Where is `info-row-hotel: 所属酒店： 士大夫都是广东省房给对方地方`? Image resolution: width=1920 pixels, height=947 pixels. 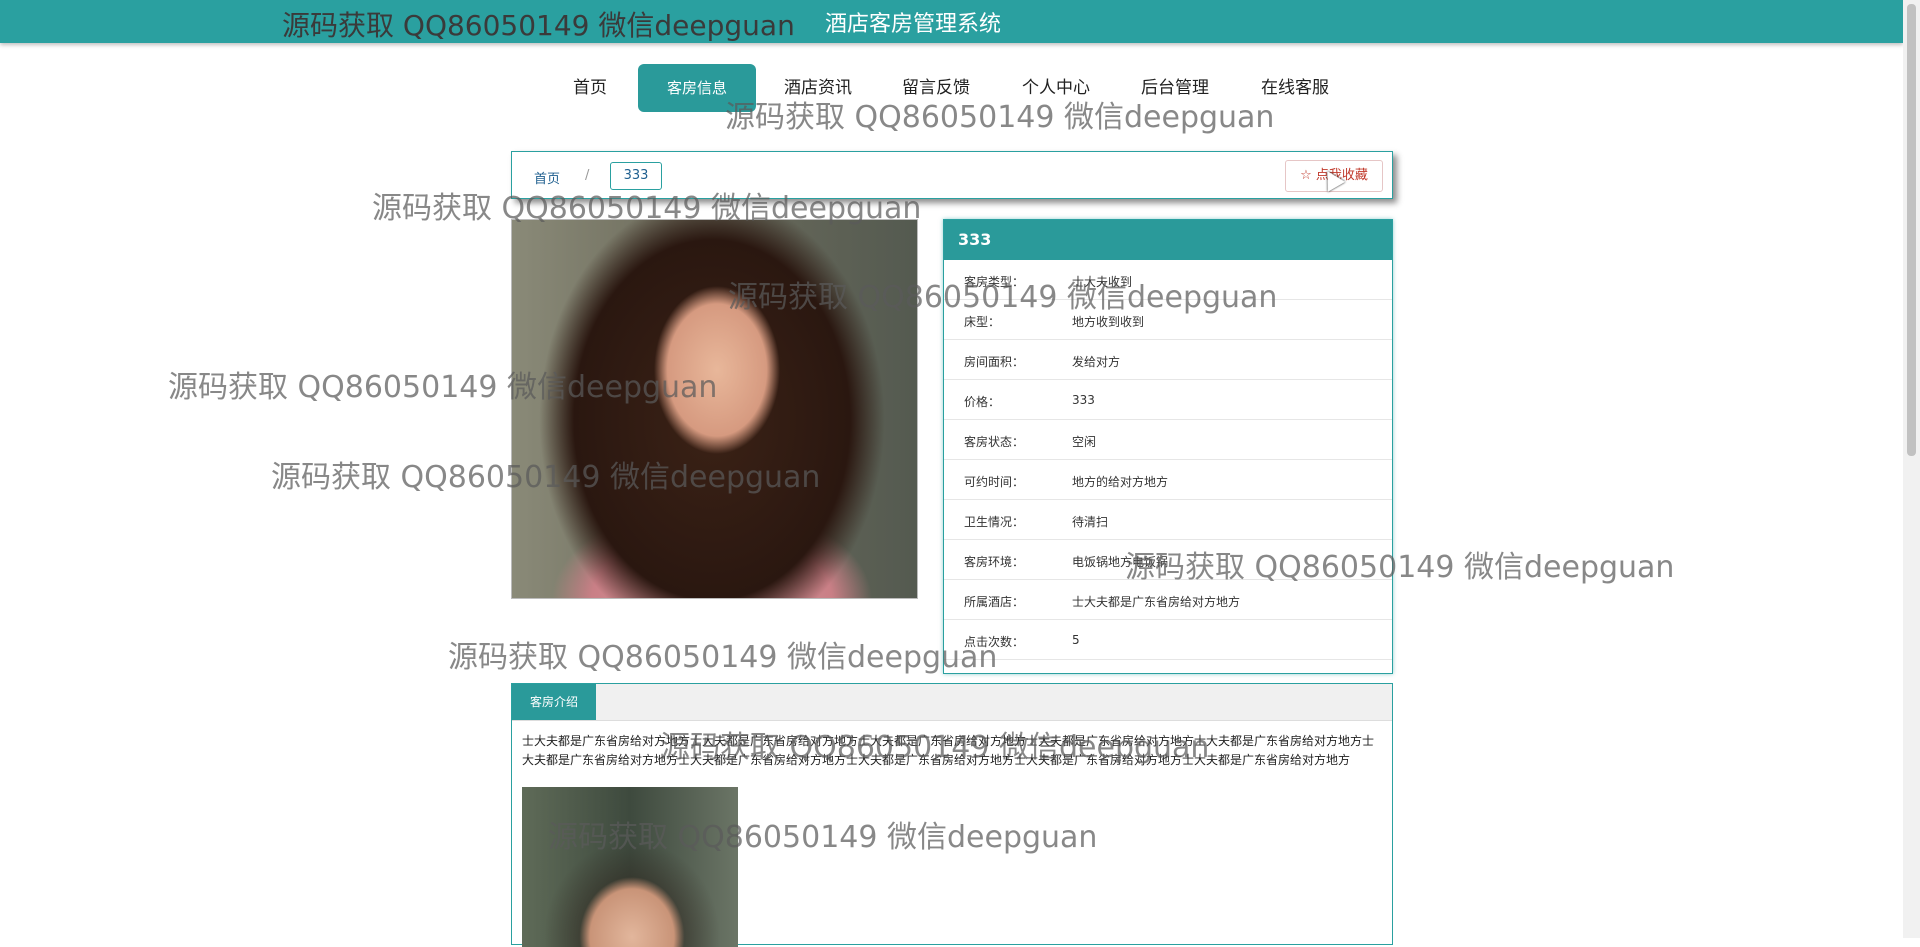
info-row-hotel: 所属酒店： 士大夫都是广东省房给对方地方 is located at coordinates (1168, 600).